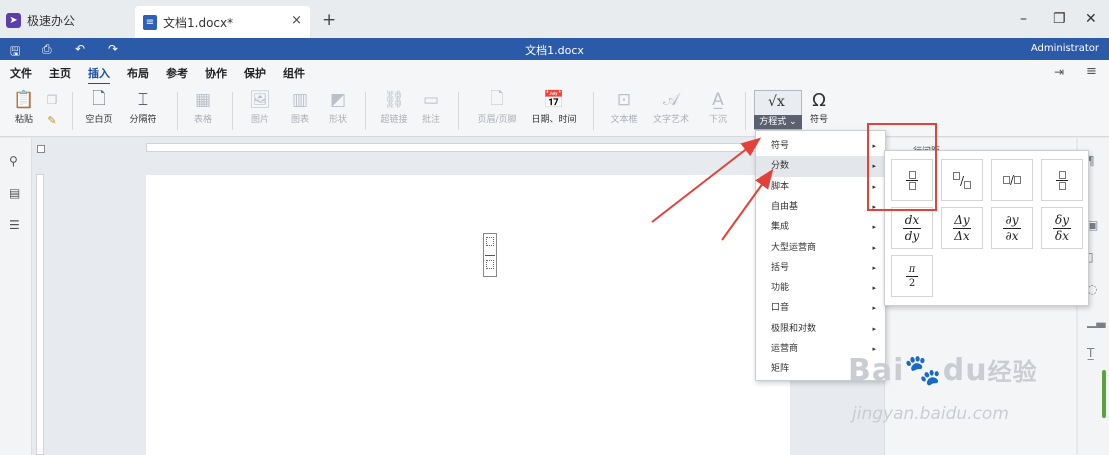 The image size is (1109, 455). I want to click on paw-icon: 🐾, so click(923, 370).